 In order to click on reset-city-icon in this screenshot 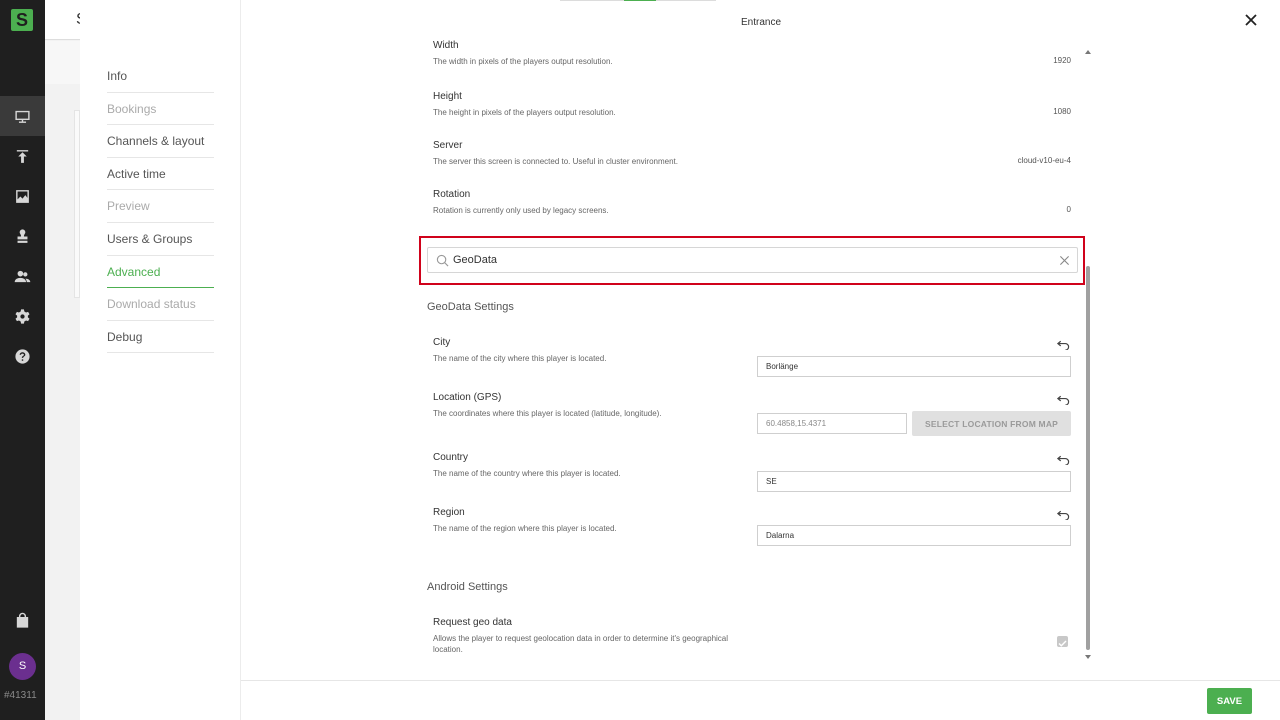, I will do `click(1063, 344)`.